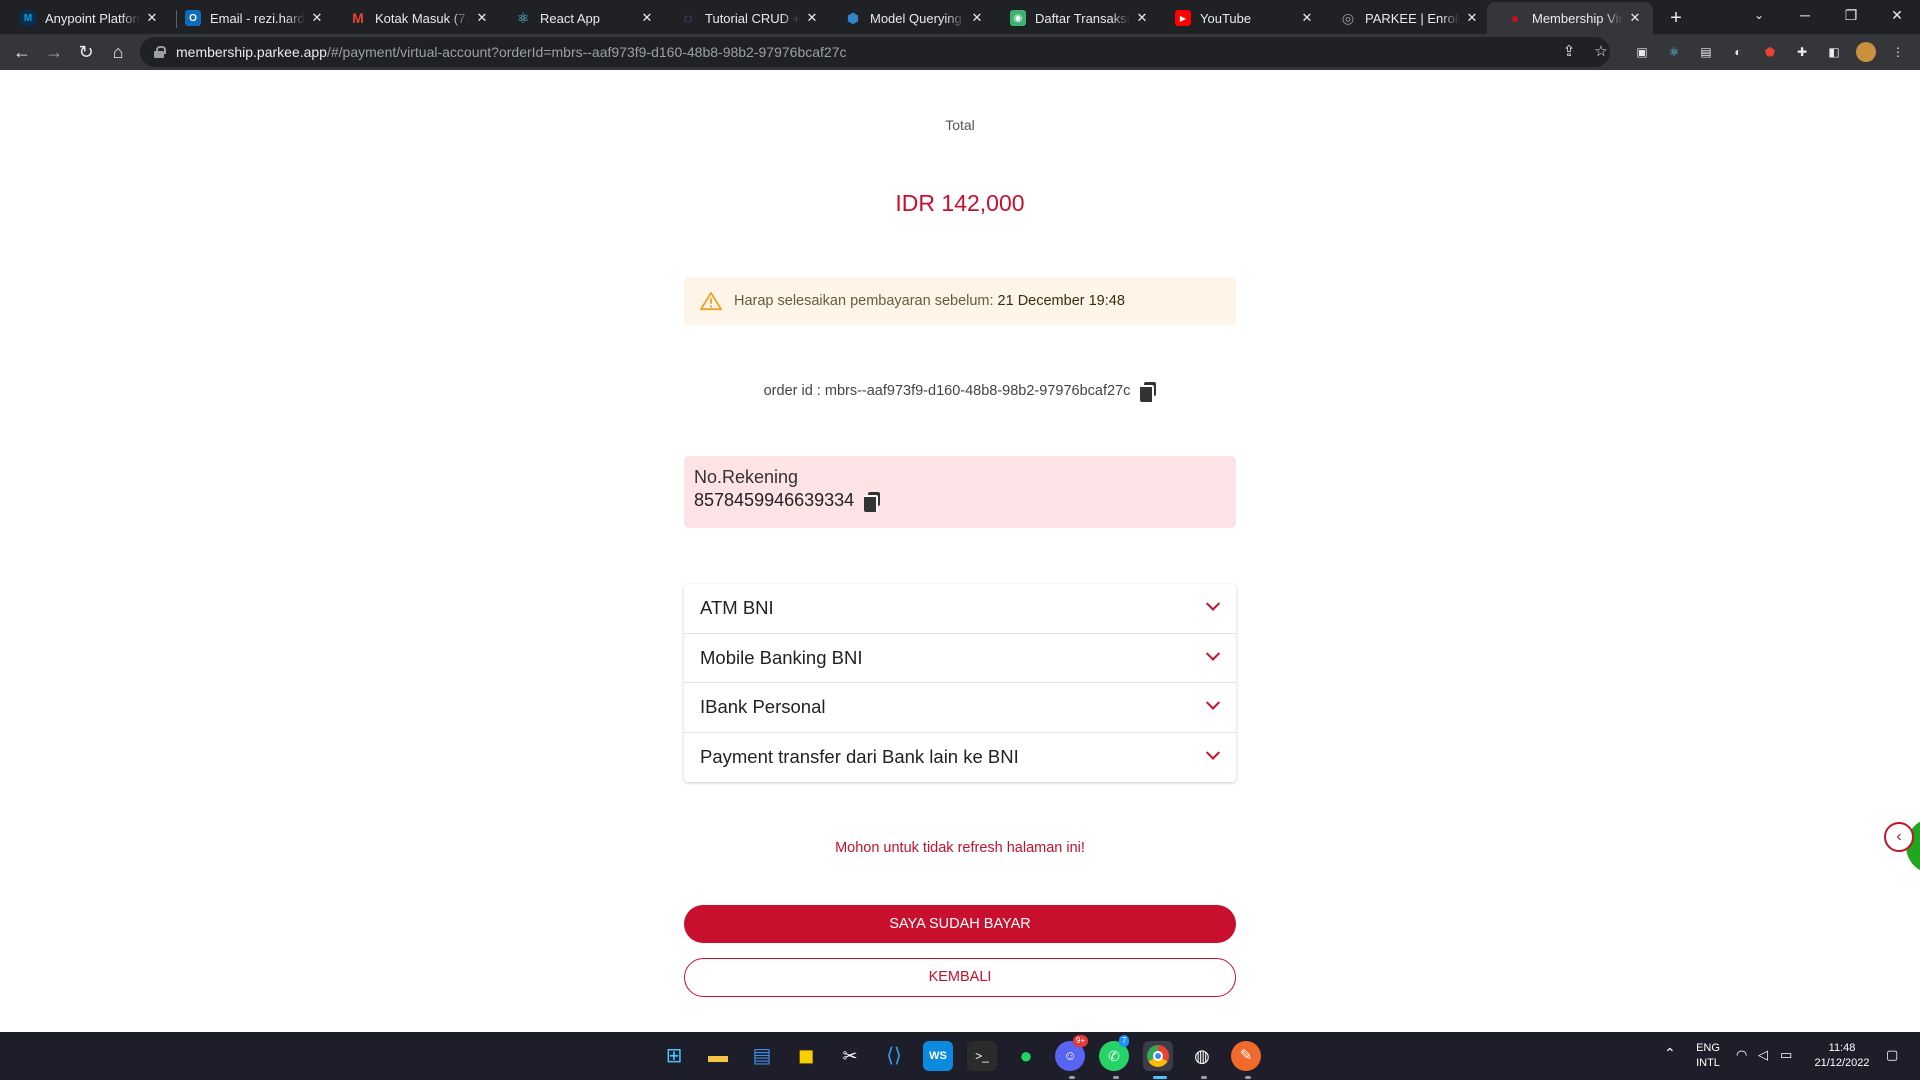  What do you see at coordinates (960, 924) in the screenshot?
I see `already-paid-button: SAYA SUDAH BAYAR` at bounding box center [960, 924].